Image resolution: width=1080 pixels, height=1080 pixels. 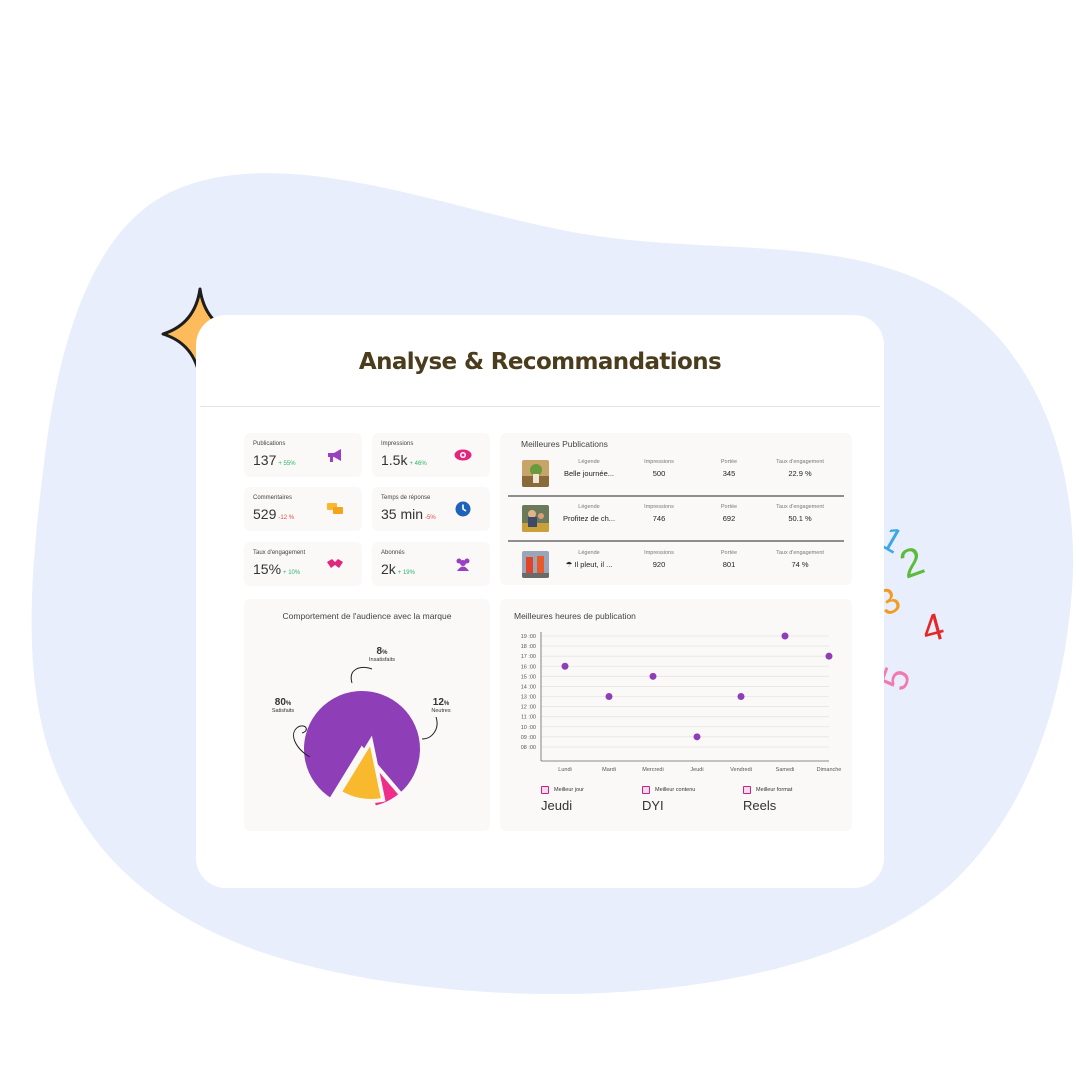 What do you see at coordinates (528, 718) in the screenshot?
I see `y-tick-label: 11 :00` at bounding box center [528, 718].